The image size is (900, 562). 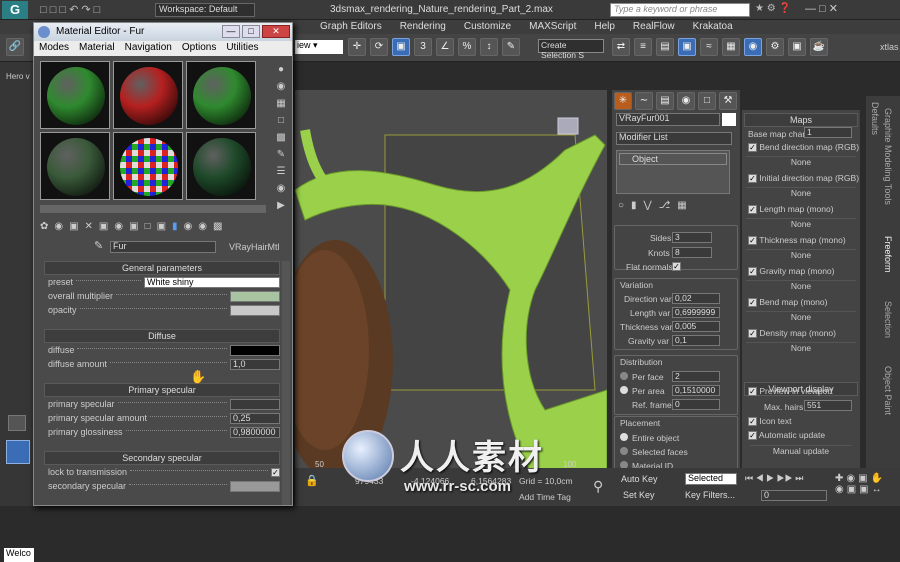 What do you see at coordinates (774, 478) in the screenshot?
I see `playback-controls: ⏮ ◀ ▶ ▶▶ ⏭` at bounding box center [774, 478].